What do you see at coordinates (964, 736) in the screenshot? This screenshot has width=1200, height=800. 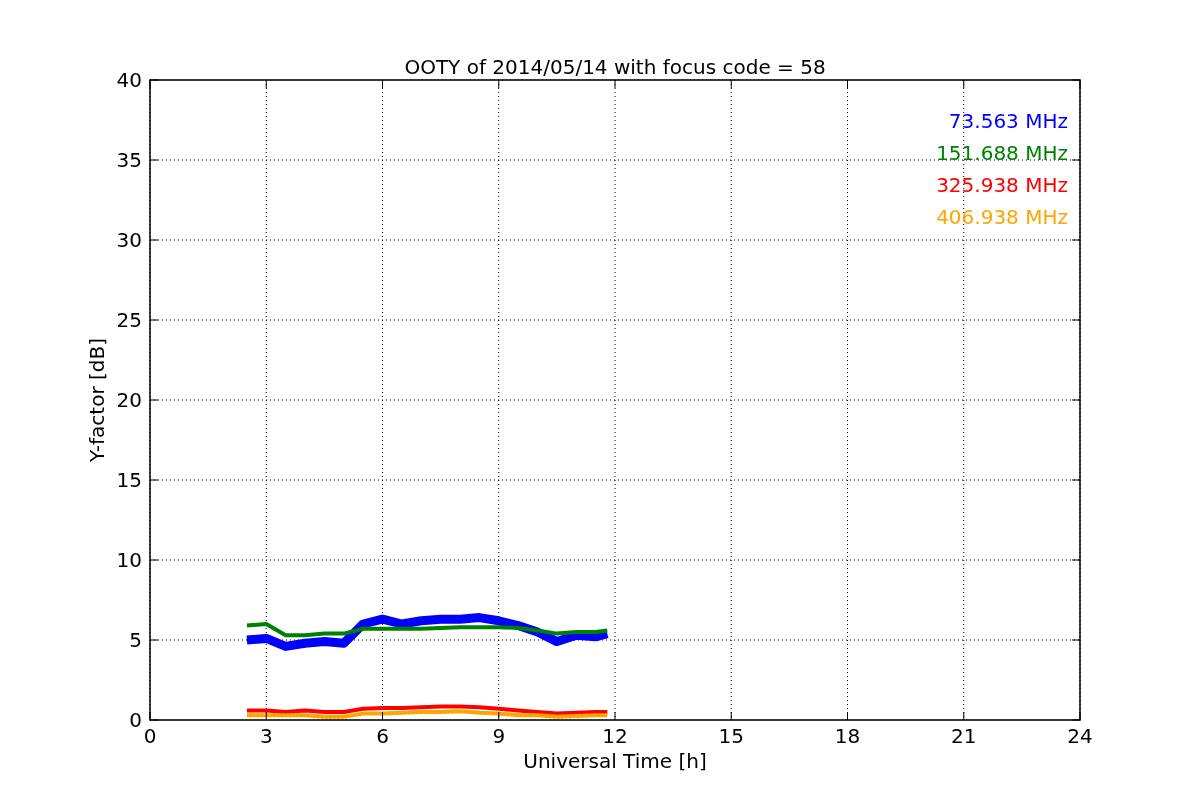 I see `x-tick-label: 21` at bounding box center [964, 736].